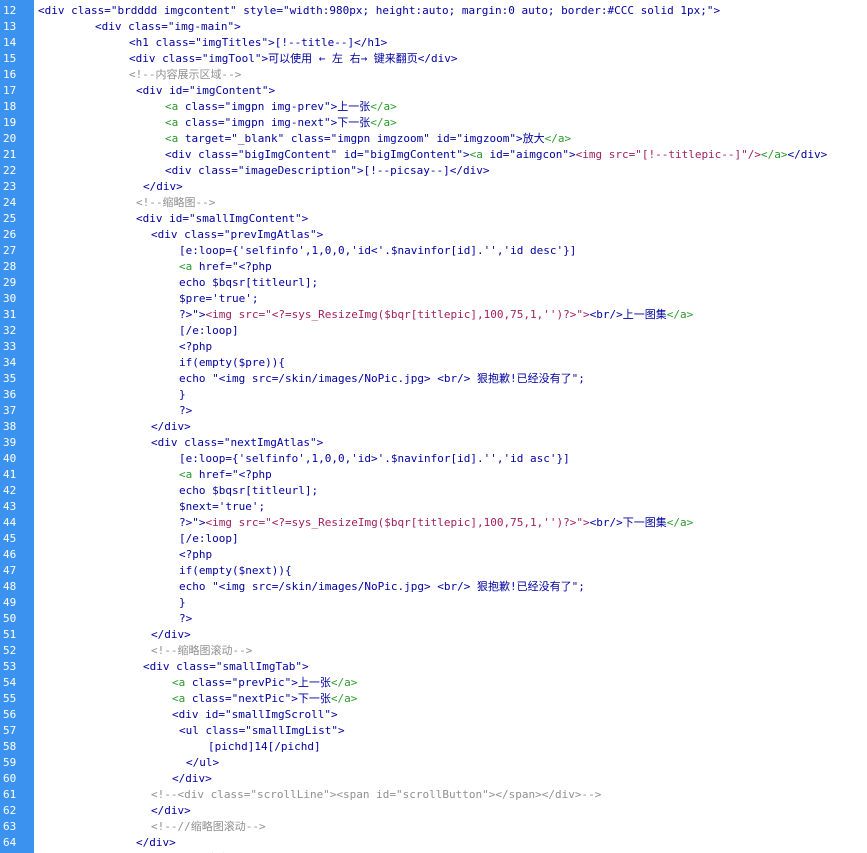 The height and width of the screenshot is (853, 867). I want to click on line-text: <div id="smallImgContent">, so click(222, 219).